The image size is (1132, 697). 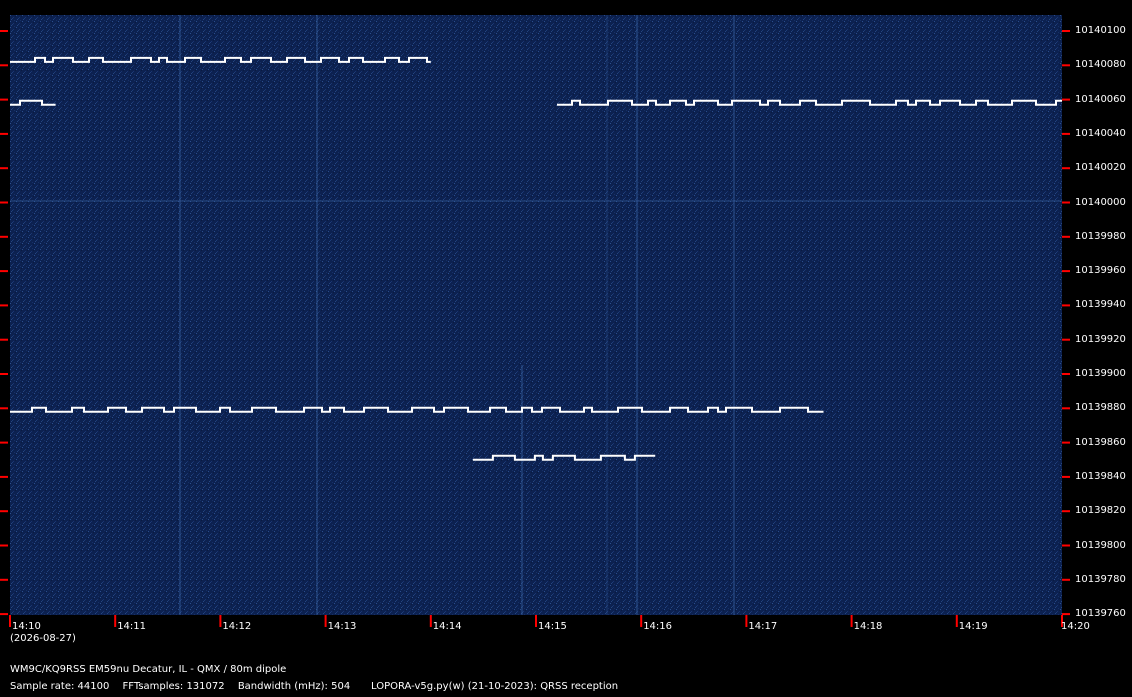 I want to click on freq-tick-label: 10140040, so click(x=1100, y=133).